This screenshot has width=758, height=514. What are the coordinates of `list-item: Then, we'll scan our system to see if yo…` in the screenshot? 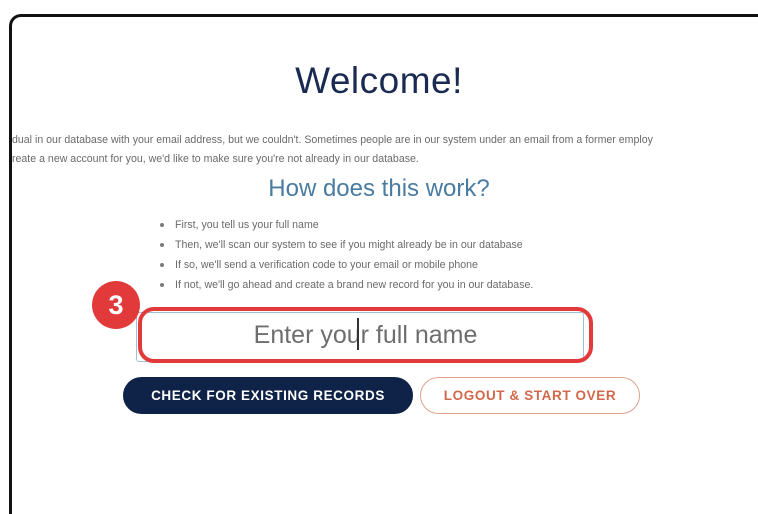 It's located at (346, 245).